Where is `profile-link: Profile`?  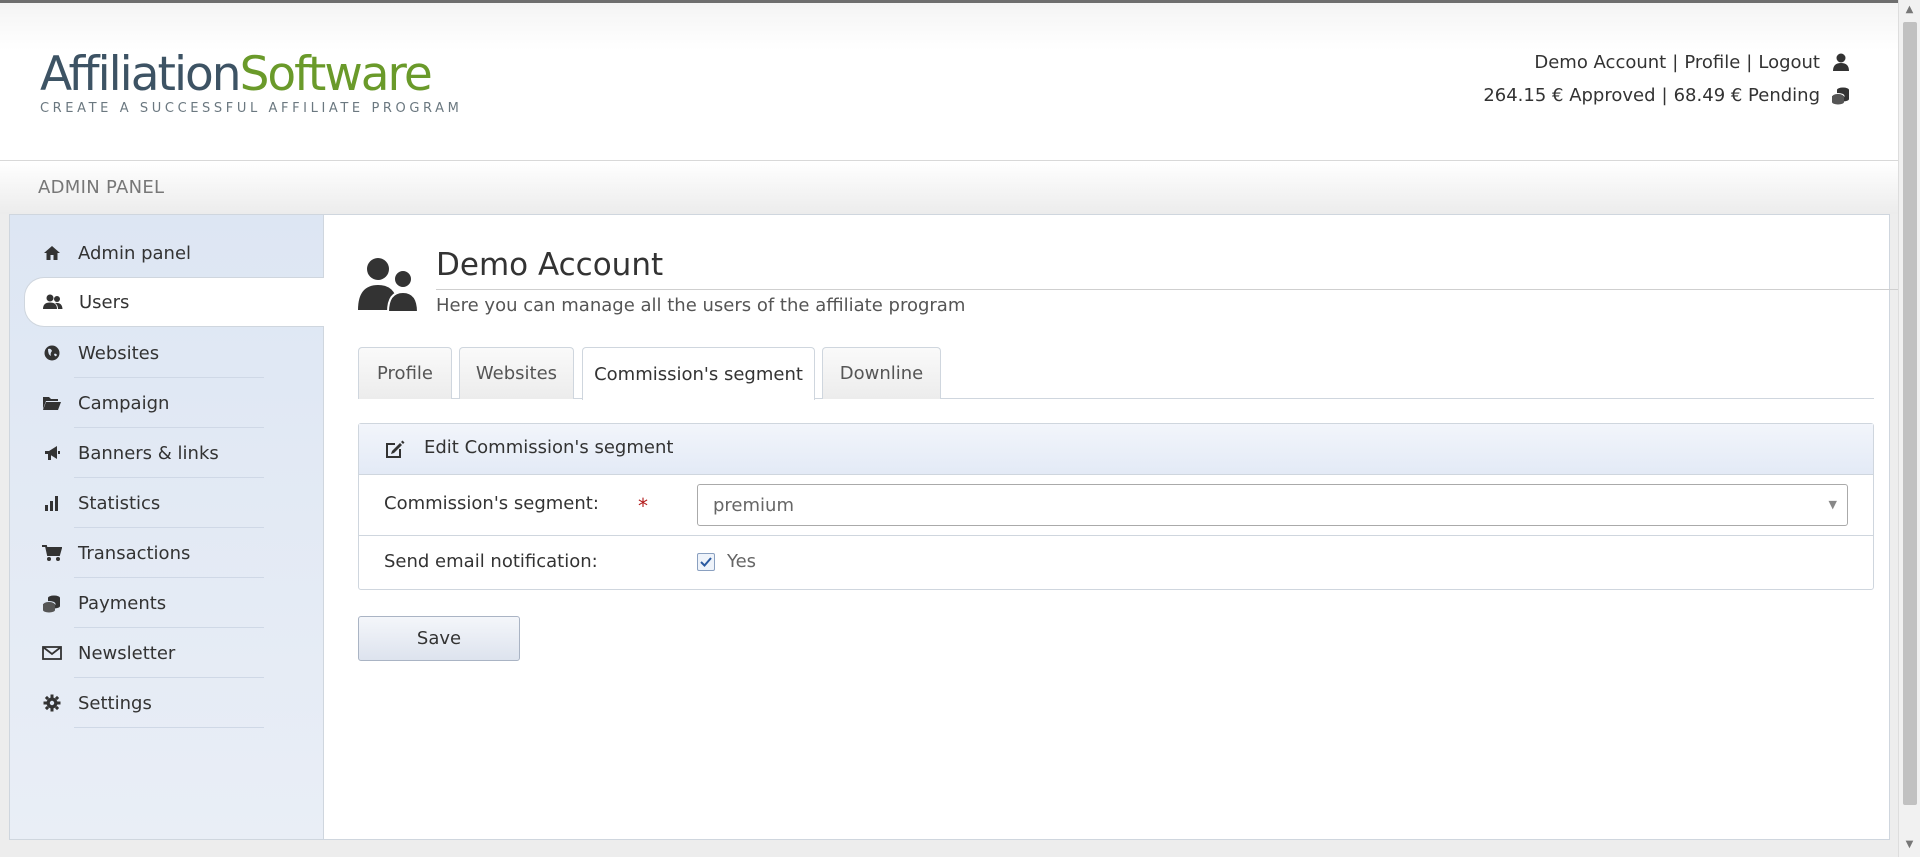 profile-link: Profile is located at coordinates (1712, 62).